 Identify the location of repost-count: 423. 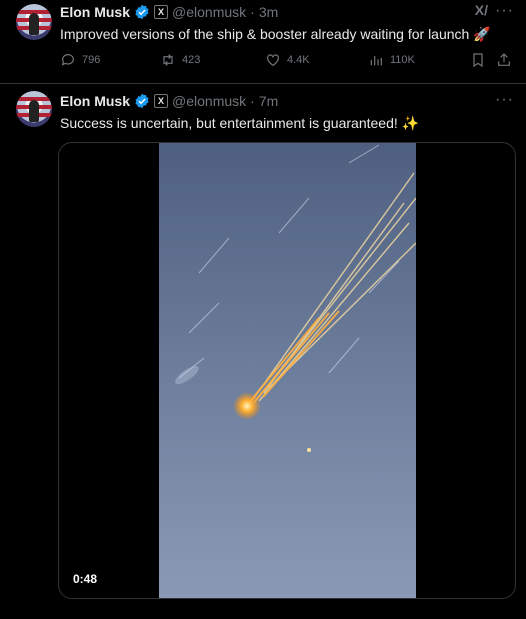
(191, 60).